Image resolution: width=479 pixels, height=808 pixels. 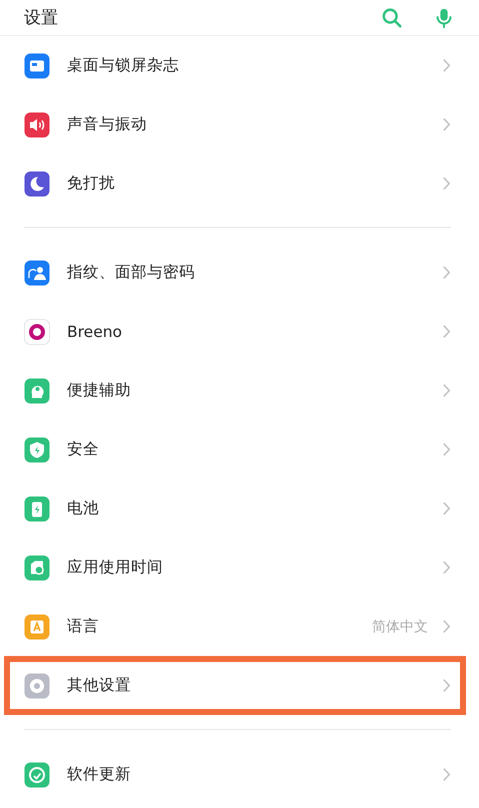 I want to click on settings-row: 软件更新, so click(x=239, y=774).